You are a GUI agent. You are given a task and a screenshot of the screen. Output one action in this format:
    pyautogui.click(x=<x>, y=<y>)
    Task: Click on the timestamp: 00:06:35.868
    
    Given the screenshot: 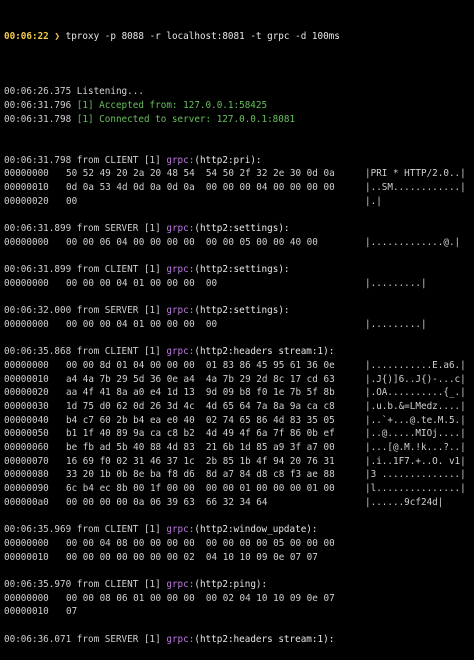 What is the action you would take?
    pyautogui.click(x=38, y=352)
    